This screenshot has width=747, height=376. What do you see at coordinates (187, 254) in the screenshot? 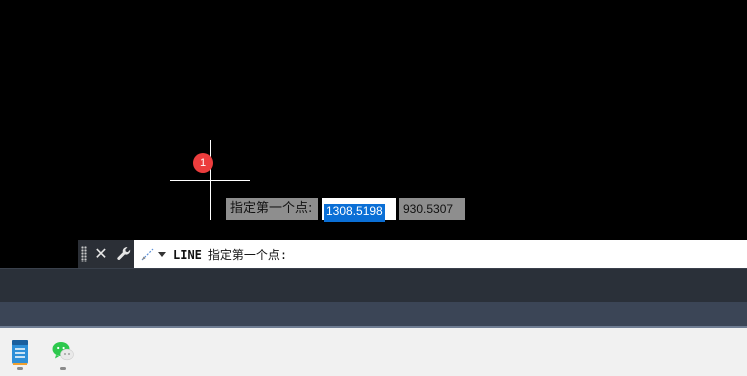
I see `command-name: LINE` at bounding box center [187, 254].